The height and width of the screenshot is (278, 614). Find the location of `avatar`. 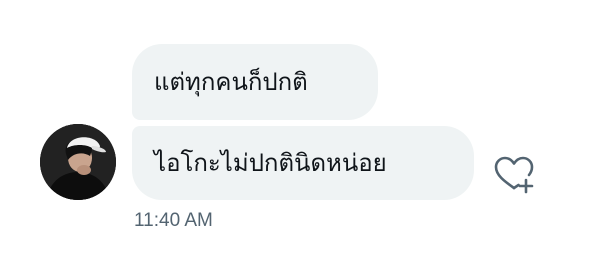

avatar is located at coordinates (78, 162).